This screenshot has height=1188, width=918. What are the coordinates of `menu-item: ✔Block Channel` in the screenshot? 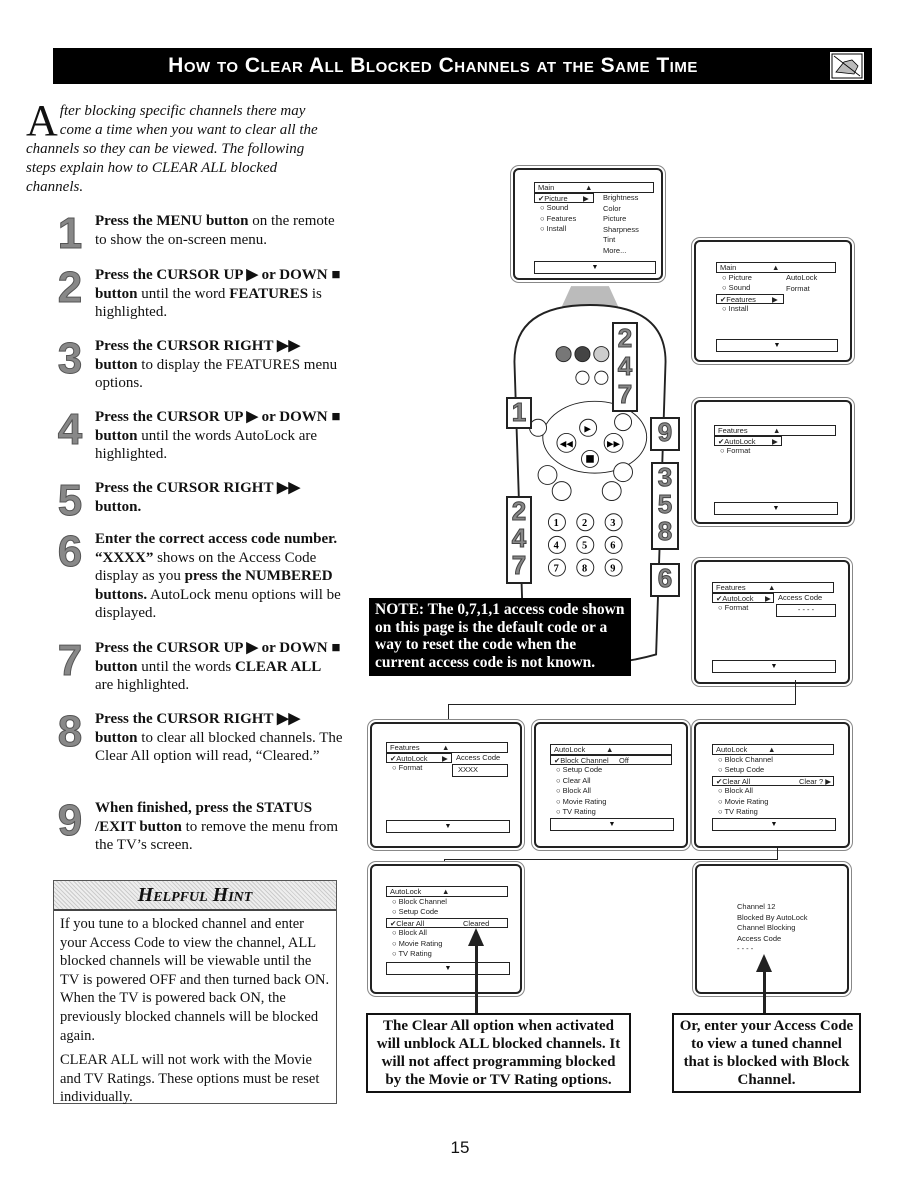 It's located at (581, 760).